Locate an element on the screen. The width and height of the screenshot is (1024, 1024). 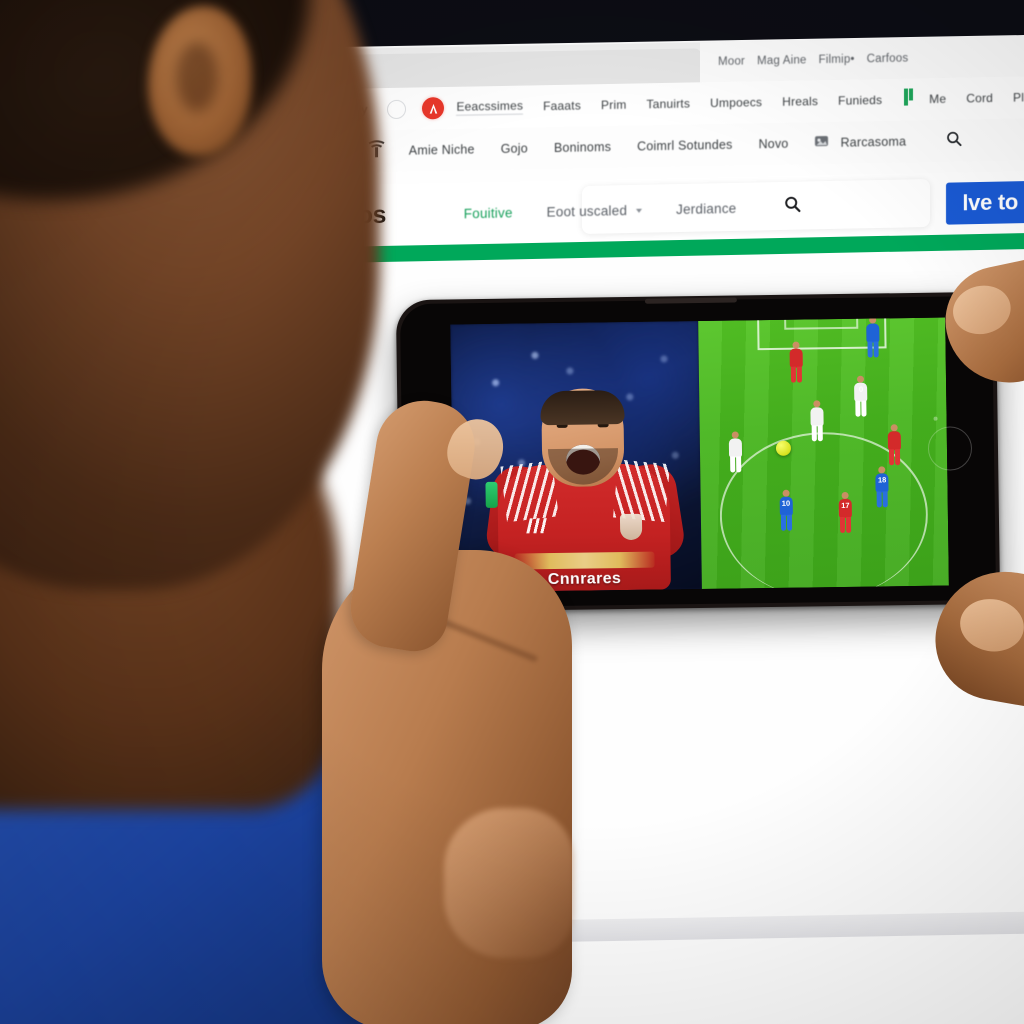
chevron-down-icon is located at coordinates (639, 210).